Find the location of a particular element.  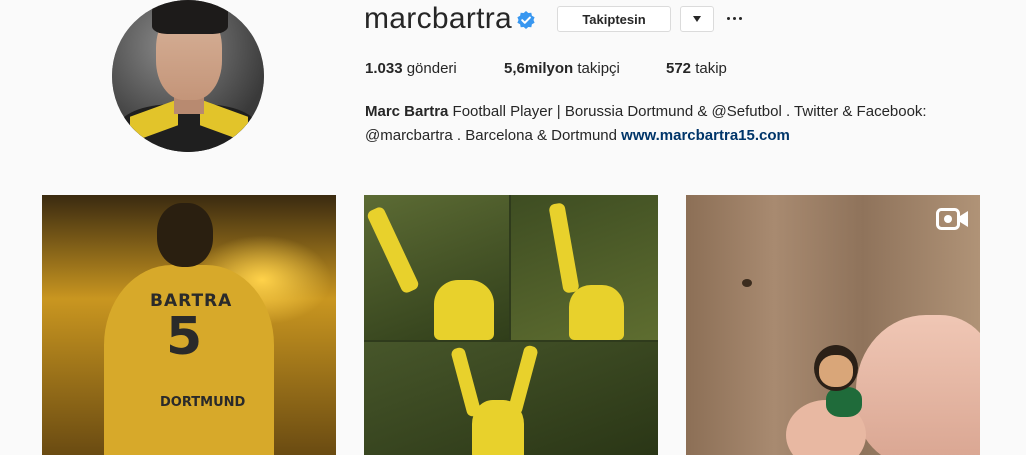

following-button: Takiptesin is located at coordinates (614, 19).